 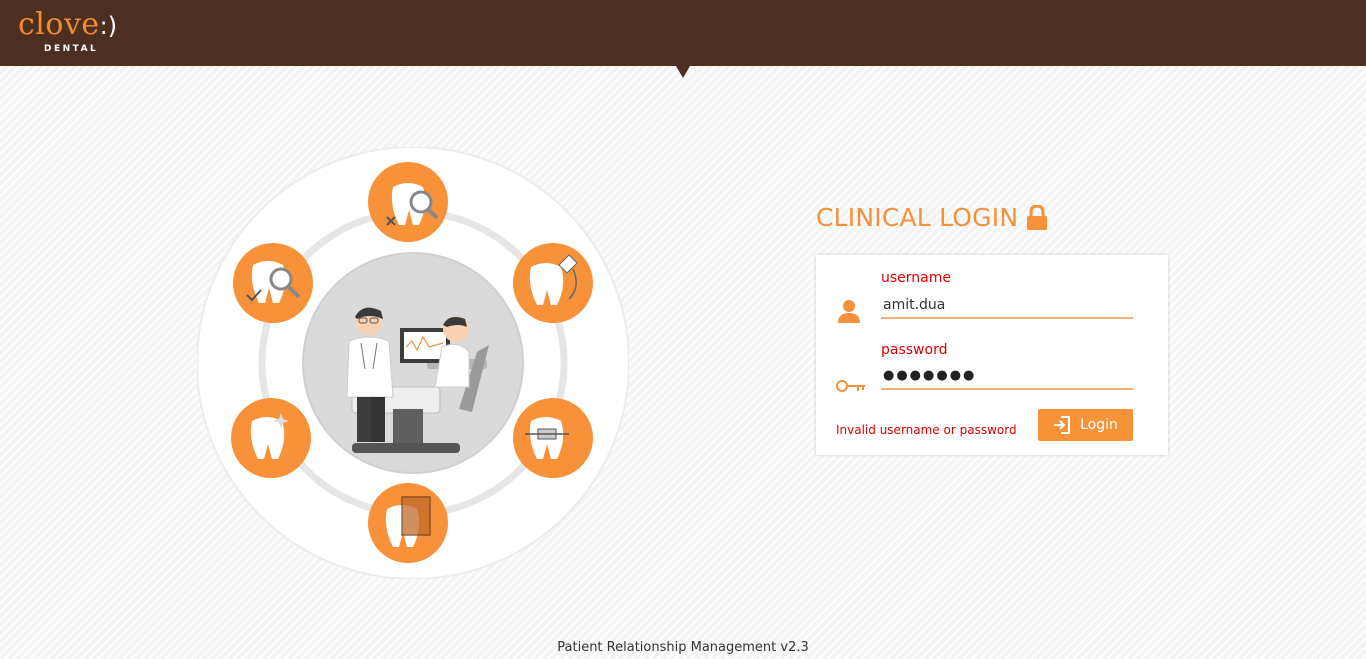 I want to click on footer-version: Patient Relationship Management v2.3, so click(x=683, y=647).